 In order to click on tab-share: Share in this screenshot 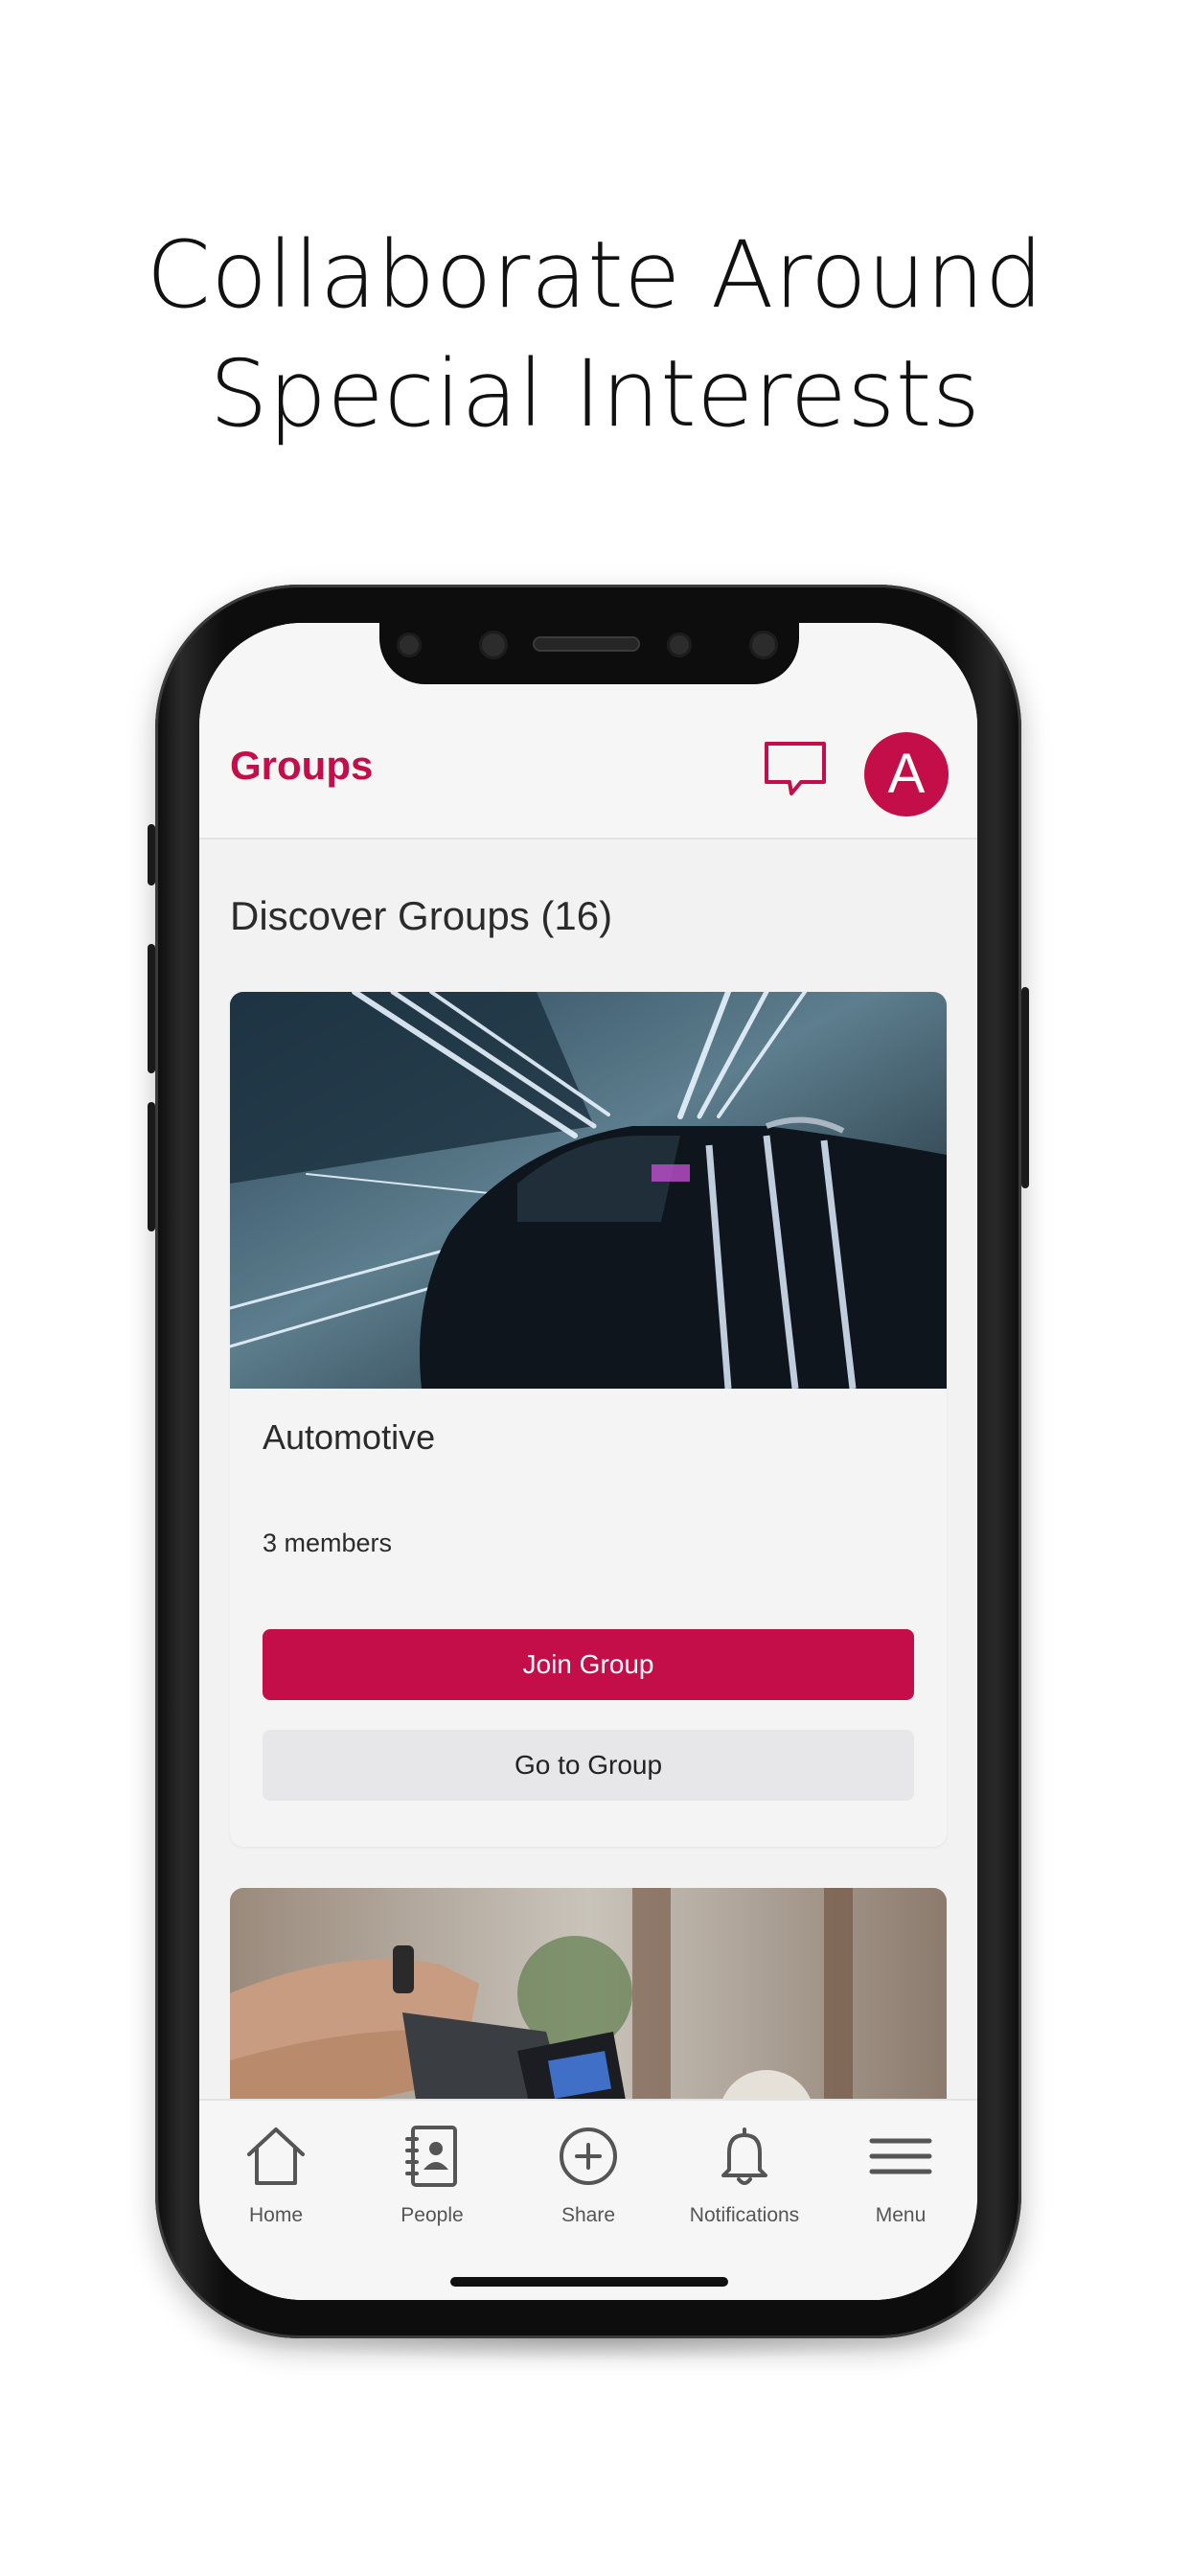, I will do `click(589, 2174)`.